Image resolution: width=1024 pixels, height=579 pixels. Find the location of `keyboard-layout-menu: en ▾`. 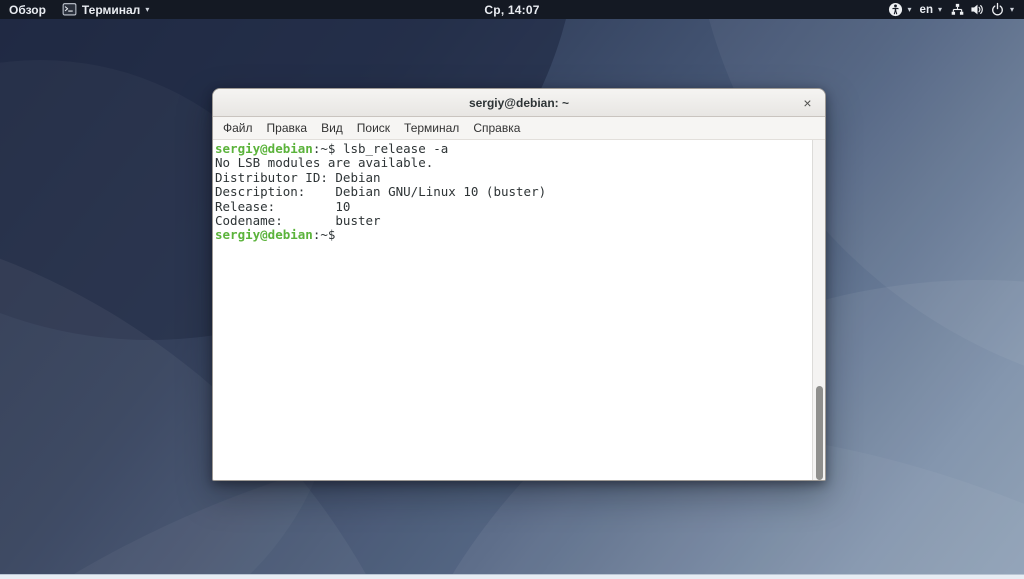

keyboard-layout-menu: en ▾ is located at coordinates (931, 9).